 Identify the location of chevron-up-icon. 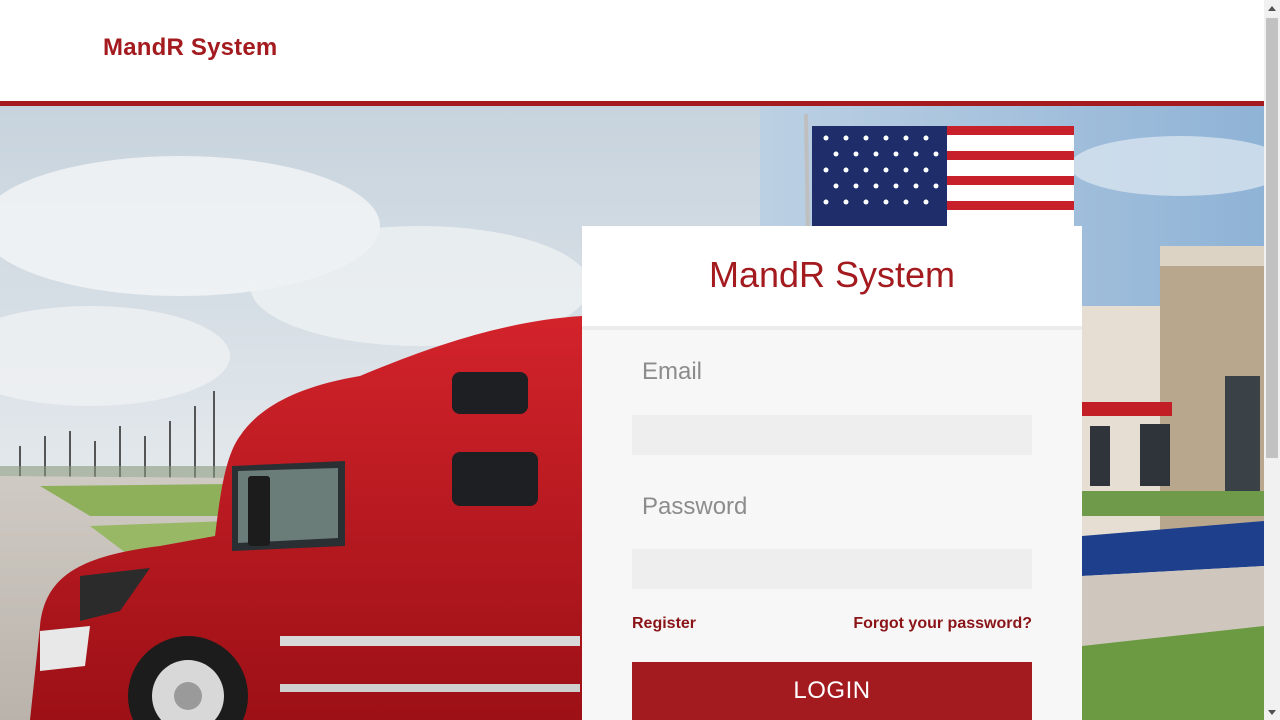
(1272, 8).